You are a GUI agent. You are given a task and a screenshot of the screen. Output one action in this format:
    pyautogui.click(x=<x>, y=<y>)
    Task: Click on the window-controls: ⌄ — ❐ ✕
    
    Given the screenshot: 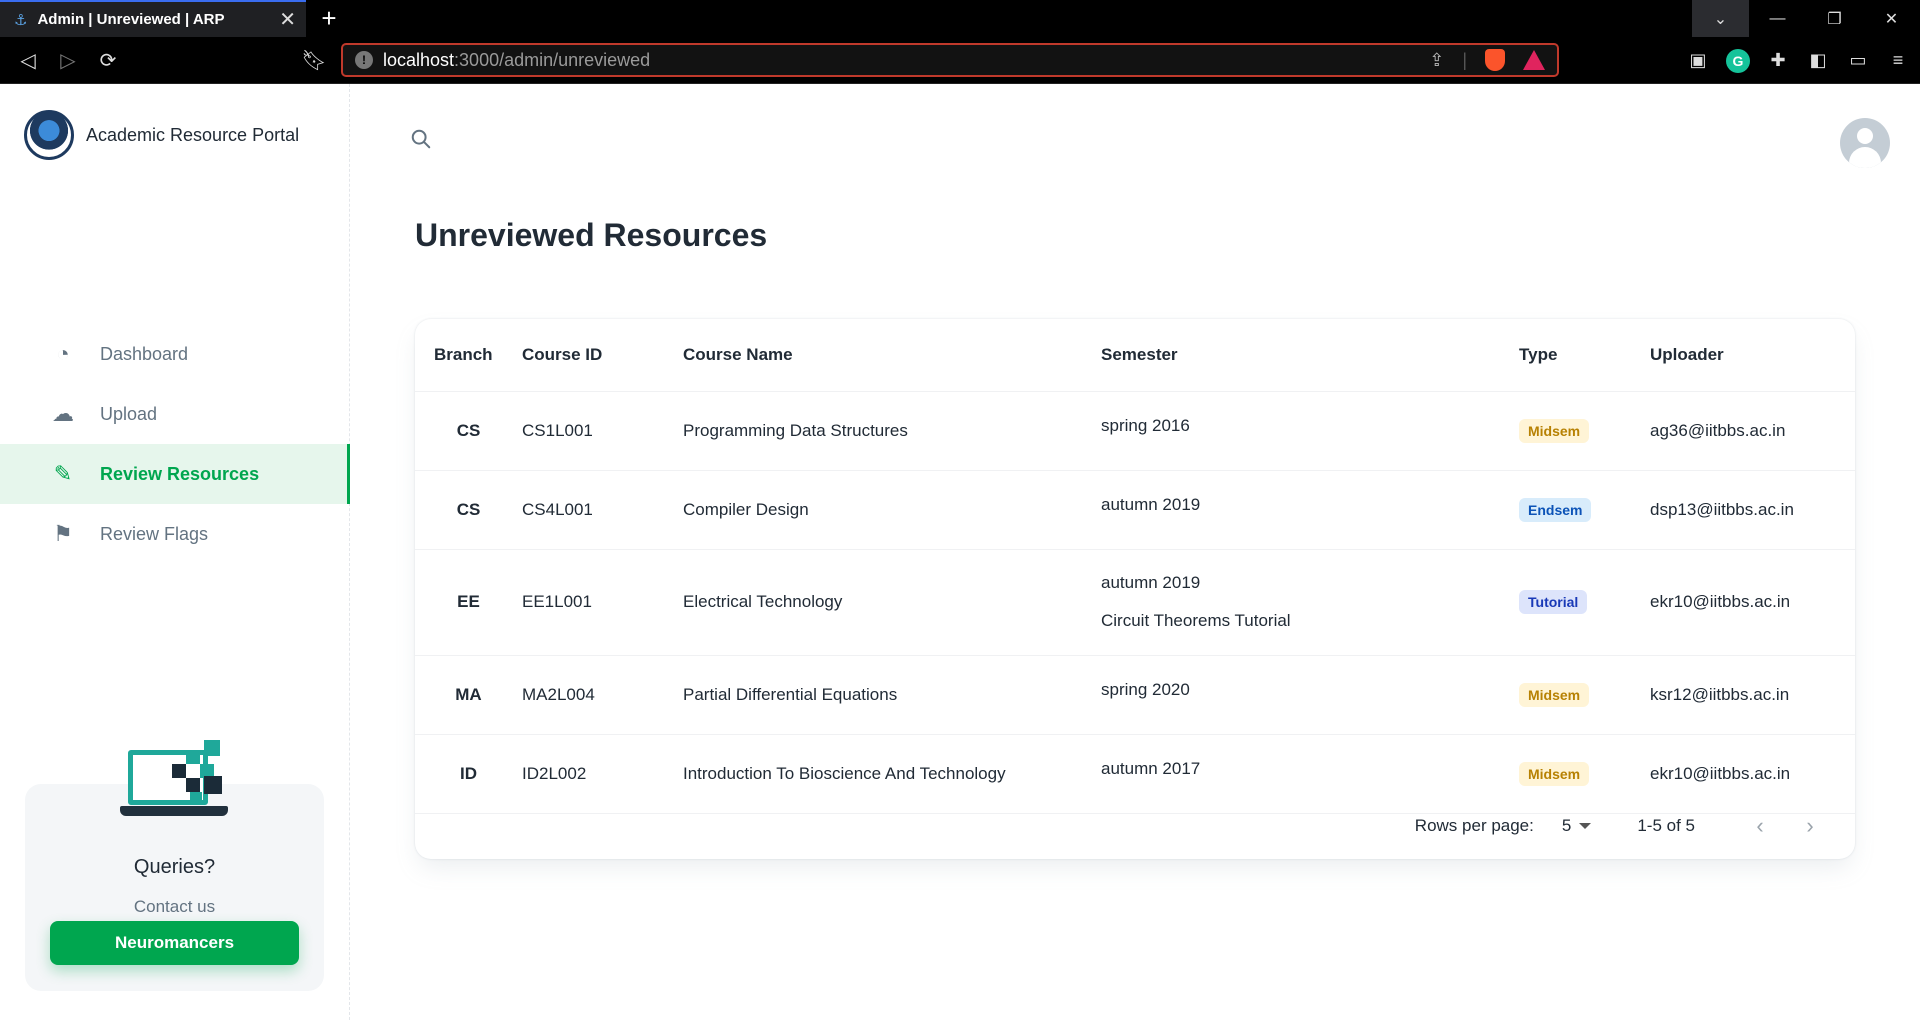 What is the action you would take?
    pyautogui.click(x=1806, y=18)
    